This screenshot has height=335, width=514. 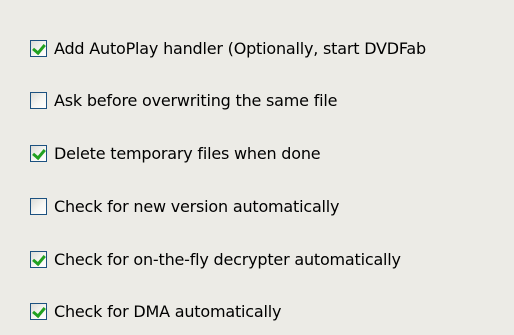 I want to click on option-ask-before-overwrite: Ask before overwriting the same file, so click(x=183, y=100).